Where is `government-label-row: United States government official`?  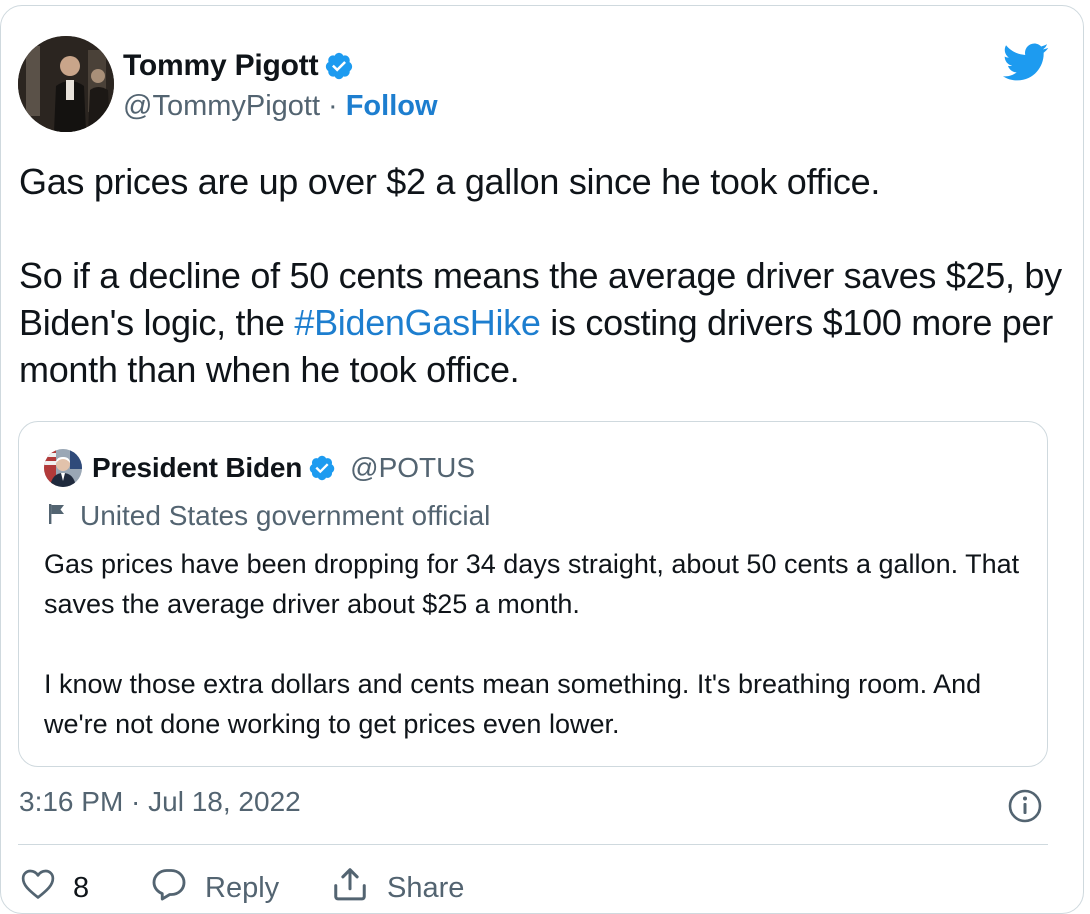 government-label-row: United States government official is located at coordinates (269, 516).